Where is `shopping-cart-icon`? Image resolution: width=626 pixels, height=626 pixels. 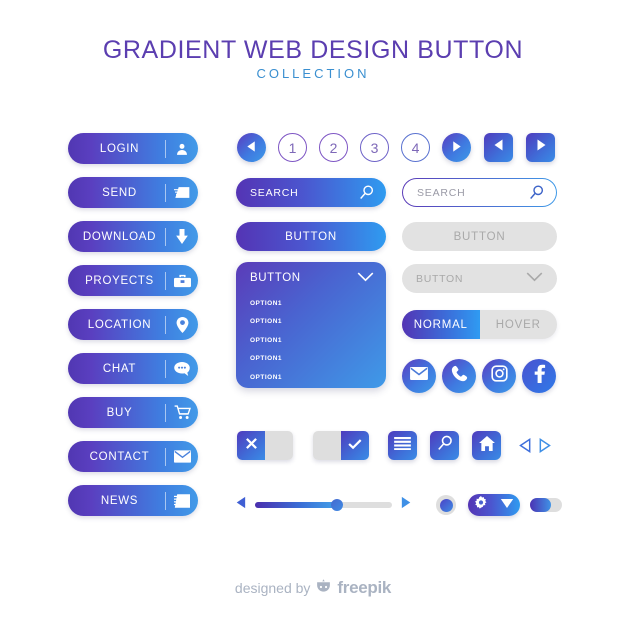 shopping-cart-icon is located at coordinates (182, 412).